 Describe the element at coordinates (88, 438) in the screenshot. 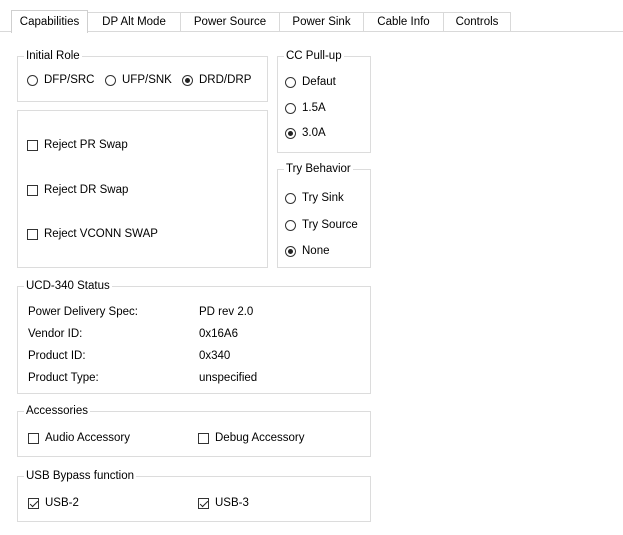

I see `audio-accessory-label: Audio Accessory` at that location.